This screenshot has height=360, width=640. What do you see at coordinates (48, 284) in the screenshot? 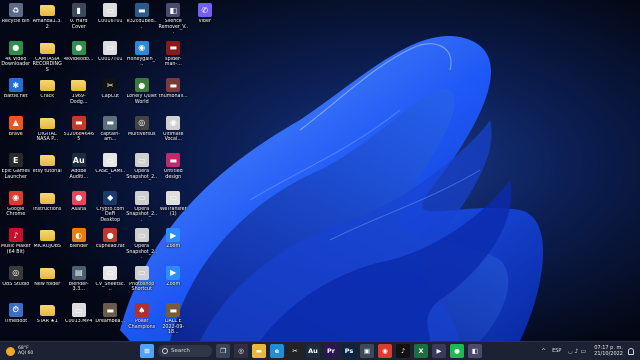
I see `desktop-icon: New folder` at bounding box center [48, 284].